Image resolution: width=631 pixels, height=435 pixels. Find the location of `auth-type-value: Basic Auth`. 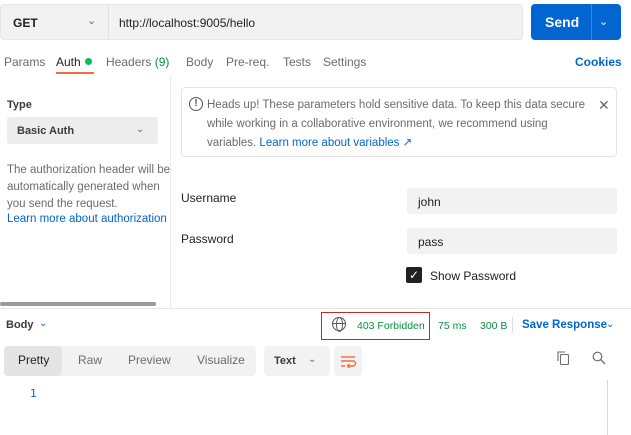

auth-type-value: Basic Auth is located at coordinates (46, 131).